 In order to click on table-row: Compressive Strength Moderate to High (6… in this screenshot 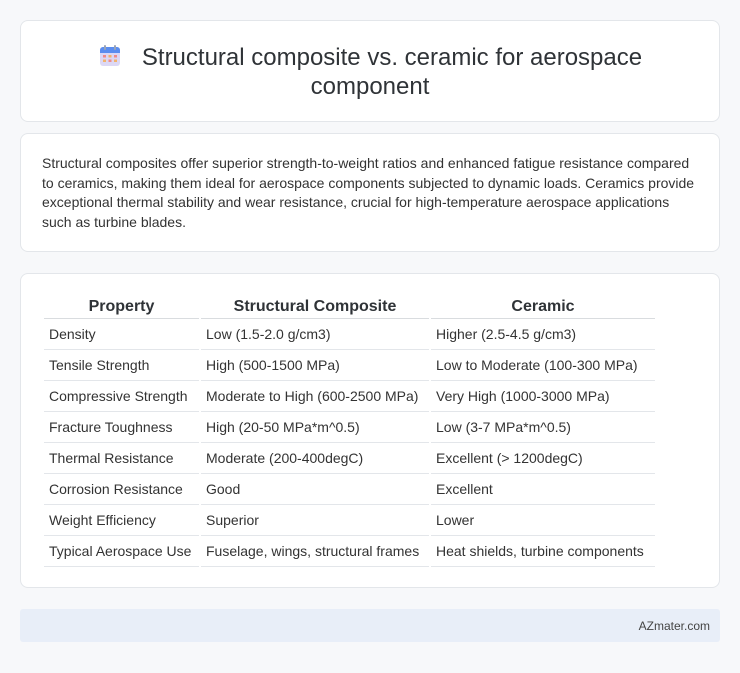, I will do `click(349, 396)`.